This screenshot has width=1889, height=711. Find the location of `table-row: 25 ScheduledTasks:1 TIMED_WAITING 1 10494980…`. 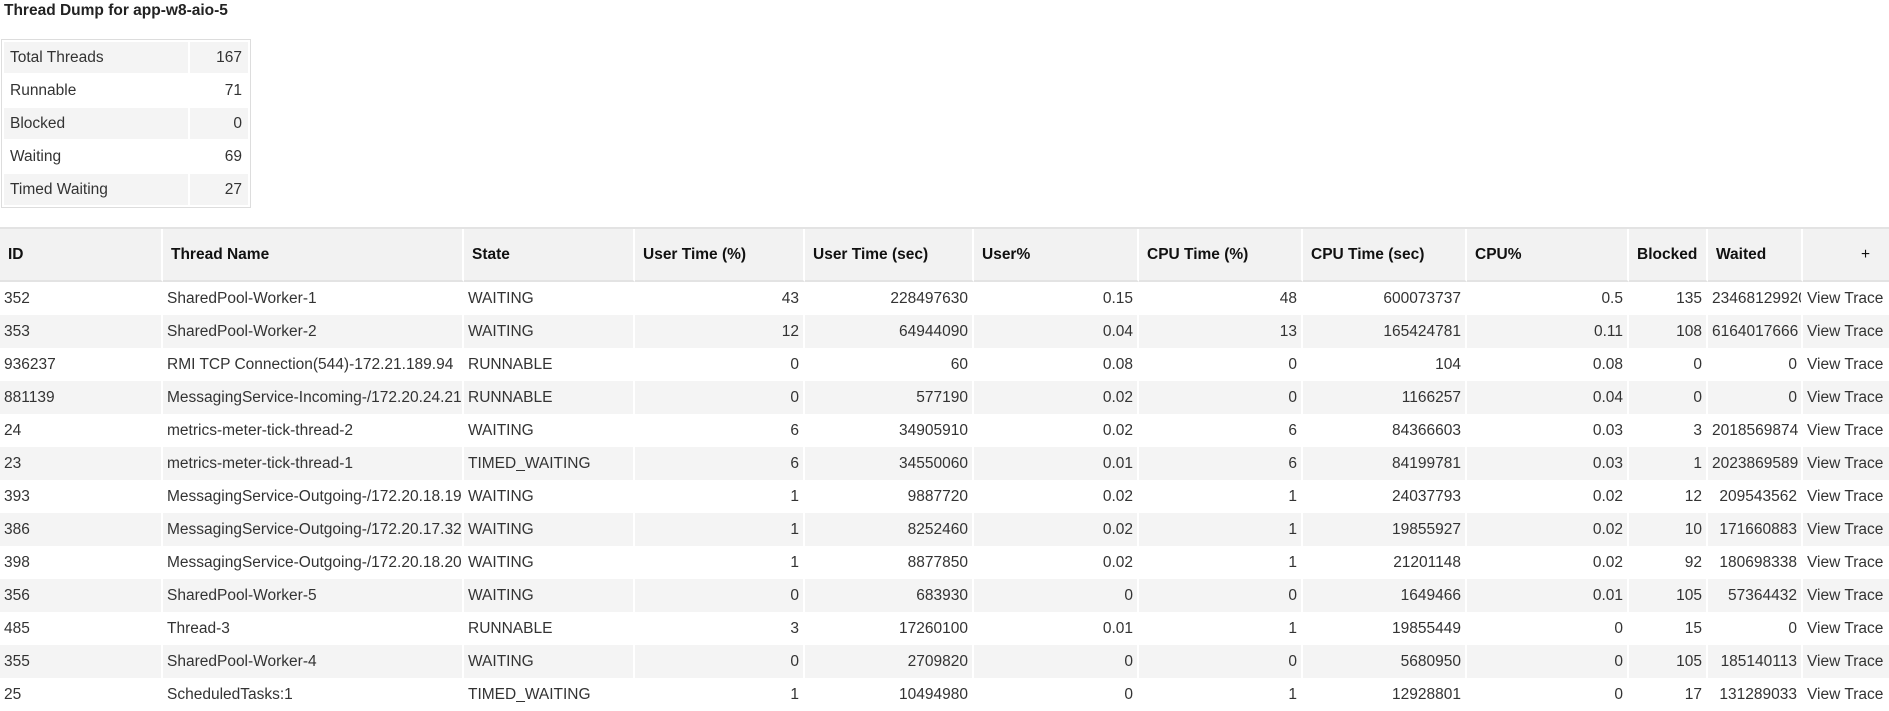

table-row: 25 ScheduledTasks:1 TIMED_WAITING 1 10494980… is located at coordinates (944, 694).